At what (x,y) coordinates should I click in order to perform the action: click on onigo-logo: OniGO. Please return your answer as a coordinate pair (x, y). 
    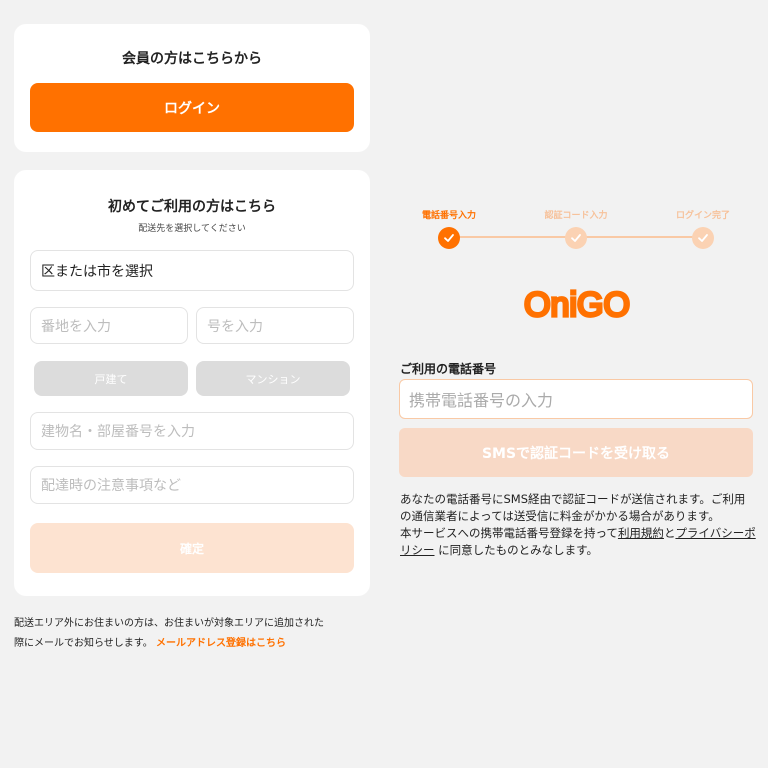
    Looking at the image, I should click on (577, 304).